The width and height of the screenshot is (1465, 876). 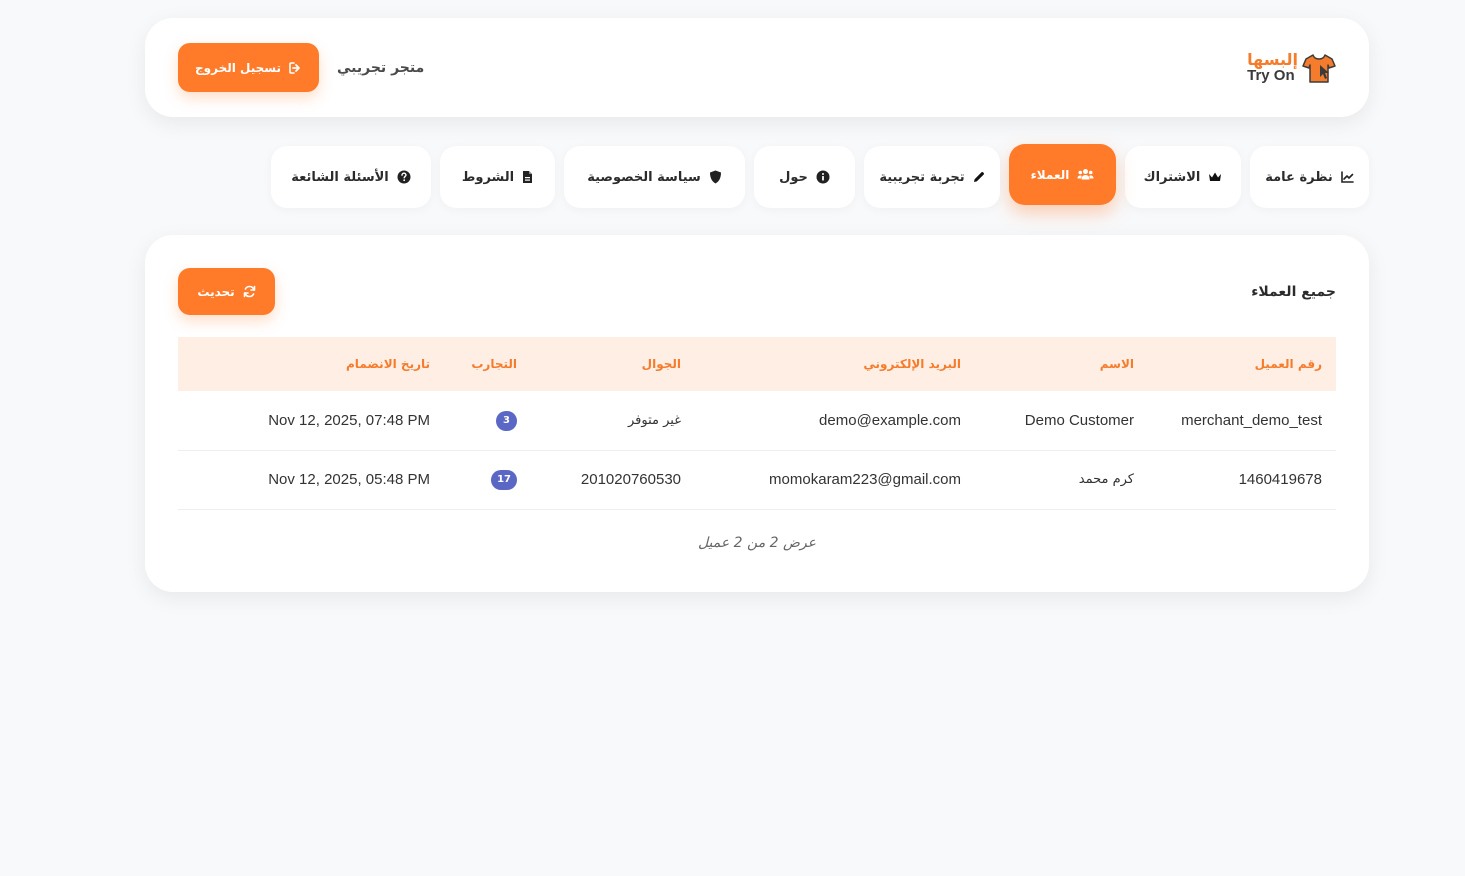 I want to click on card-header: جميع العملاء تحديث, so click(x=757, y=291).